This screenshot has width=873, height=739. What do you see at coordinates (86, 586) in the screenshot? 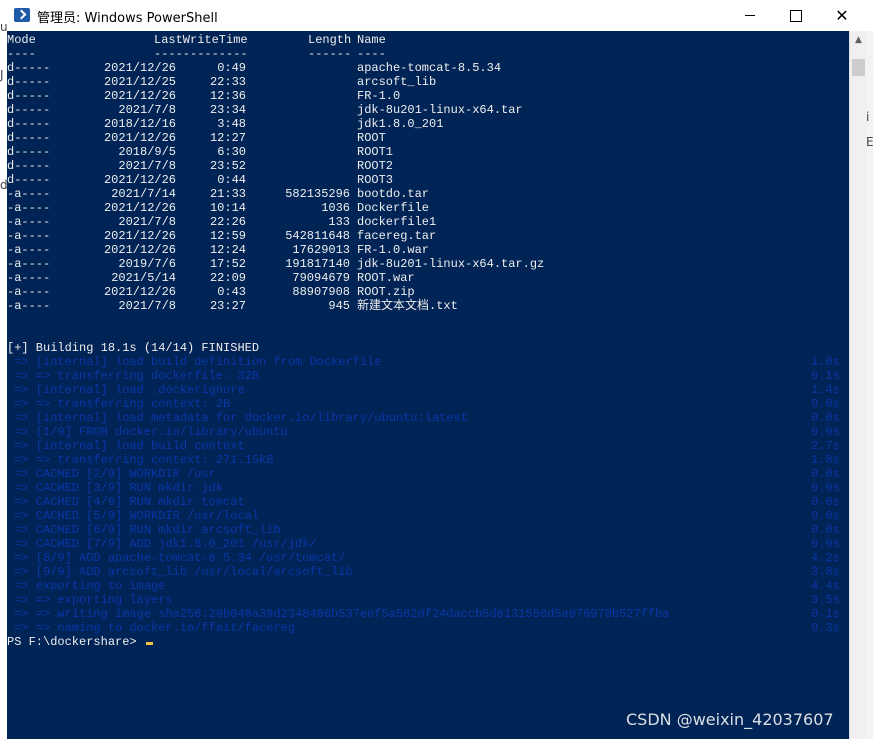
I see `build-step: => exporting to image` at bounding box center [86, 586].